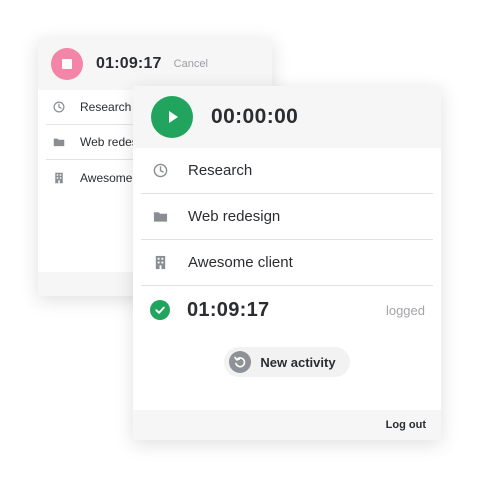 This screenshot has width=480, height=480. I want to click on stop-button, so click(67, 64).